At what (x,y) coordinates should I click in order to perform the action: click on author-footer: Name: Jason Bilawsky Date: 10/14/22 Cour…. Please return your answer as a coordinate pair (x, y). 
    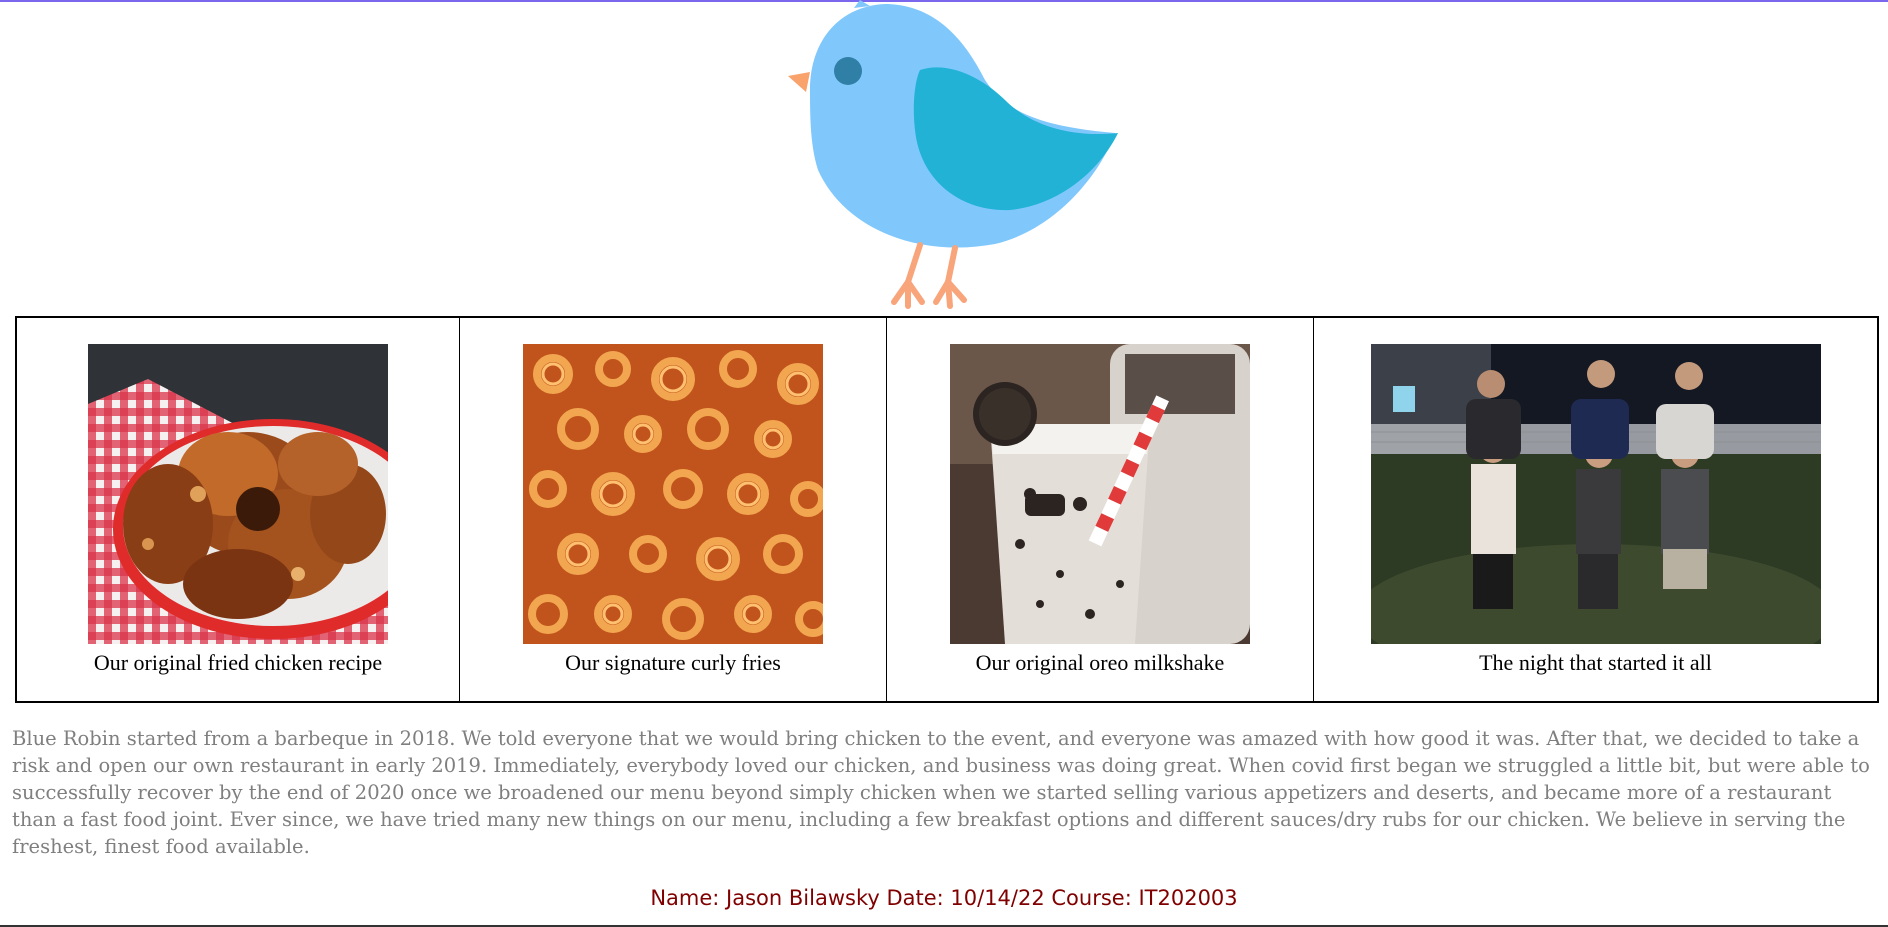
    Looking at the image, I should click on (944, 898).